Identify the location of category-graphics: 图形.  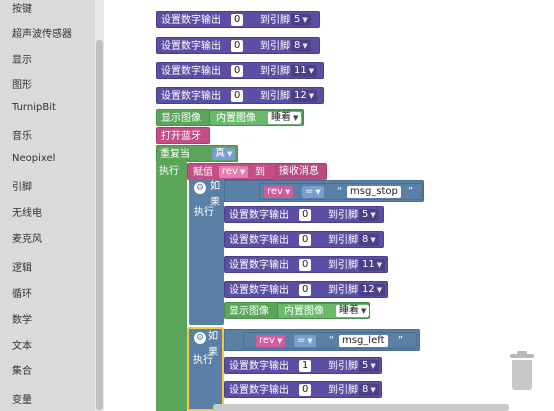
(22, 83).